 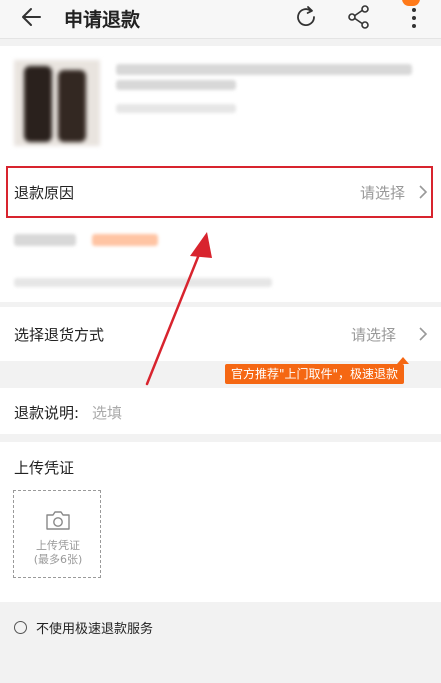 I want to click on highlight-box, so click(x=219, y=192).